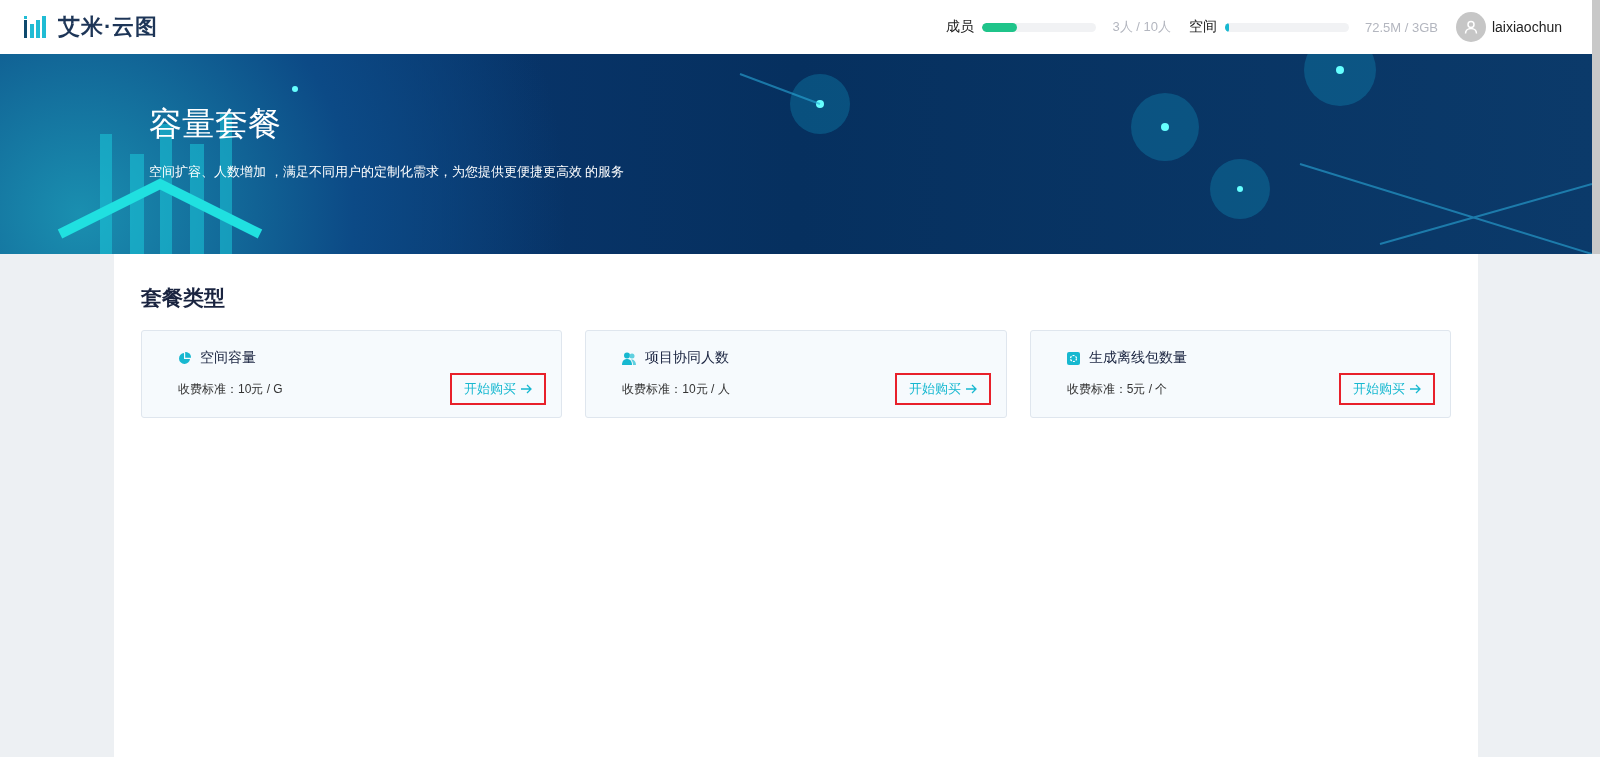 Image resolution: width=1600 pixels, height=757 pixels. Describe the element at coordinates (1470, 27) in the screenshot. I see `avatar-icon` at that location.